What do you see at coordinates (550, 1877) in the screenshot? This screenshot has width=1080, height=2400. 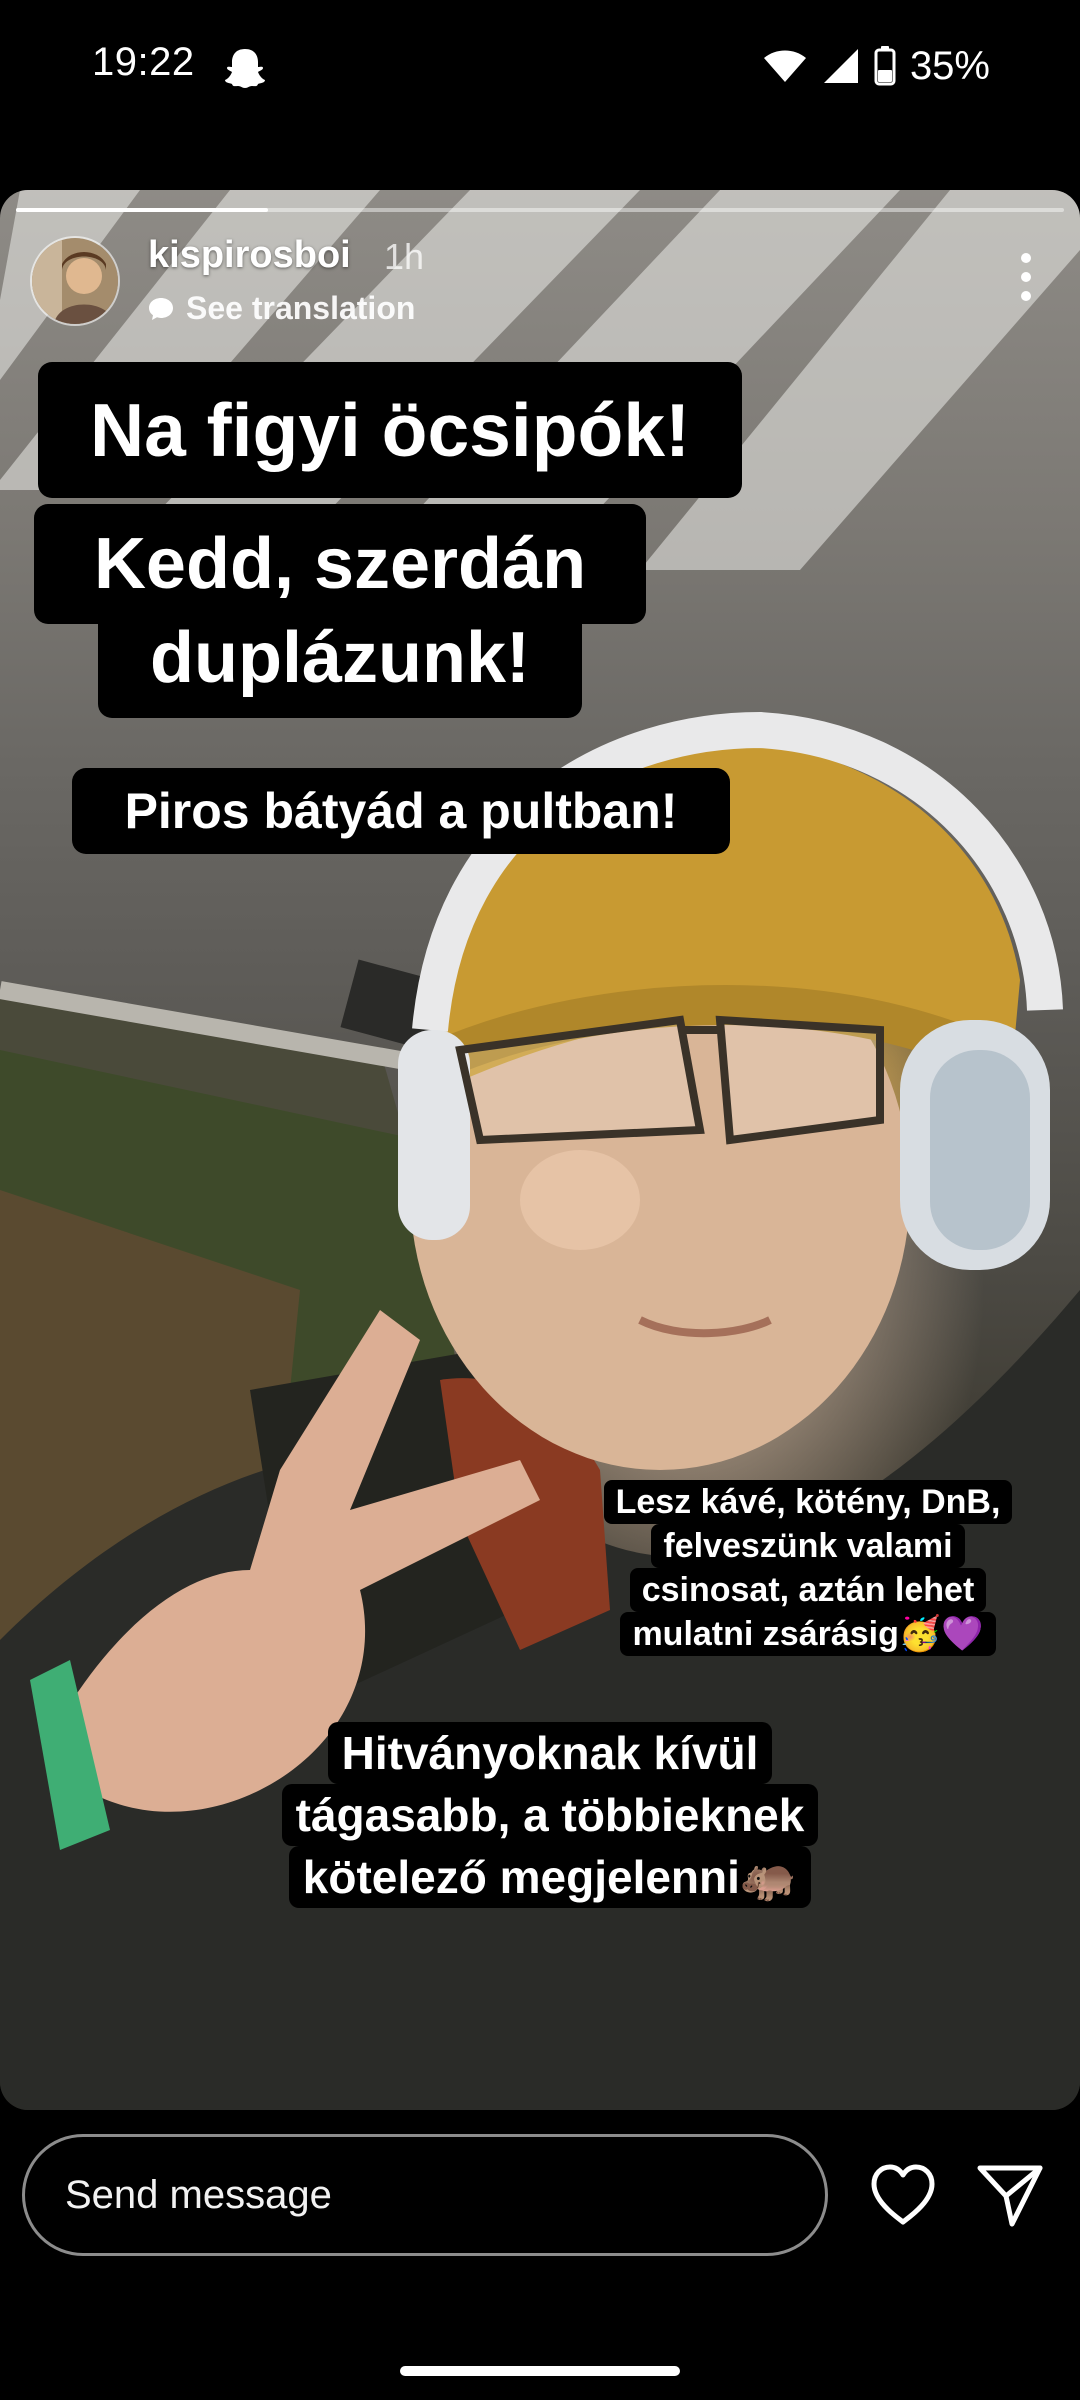 I see `caption-block-attendance-line: kötelező megjelenni🦛` at bounding box center [550, 1877].